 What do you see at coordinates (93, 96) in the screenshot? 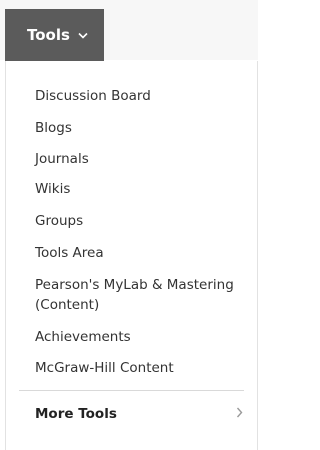
I see `menu-item-discussion-board: Discussion Board` at bounding box center [93, 96].